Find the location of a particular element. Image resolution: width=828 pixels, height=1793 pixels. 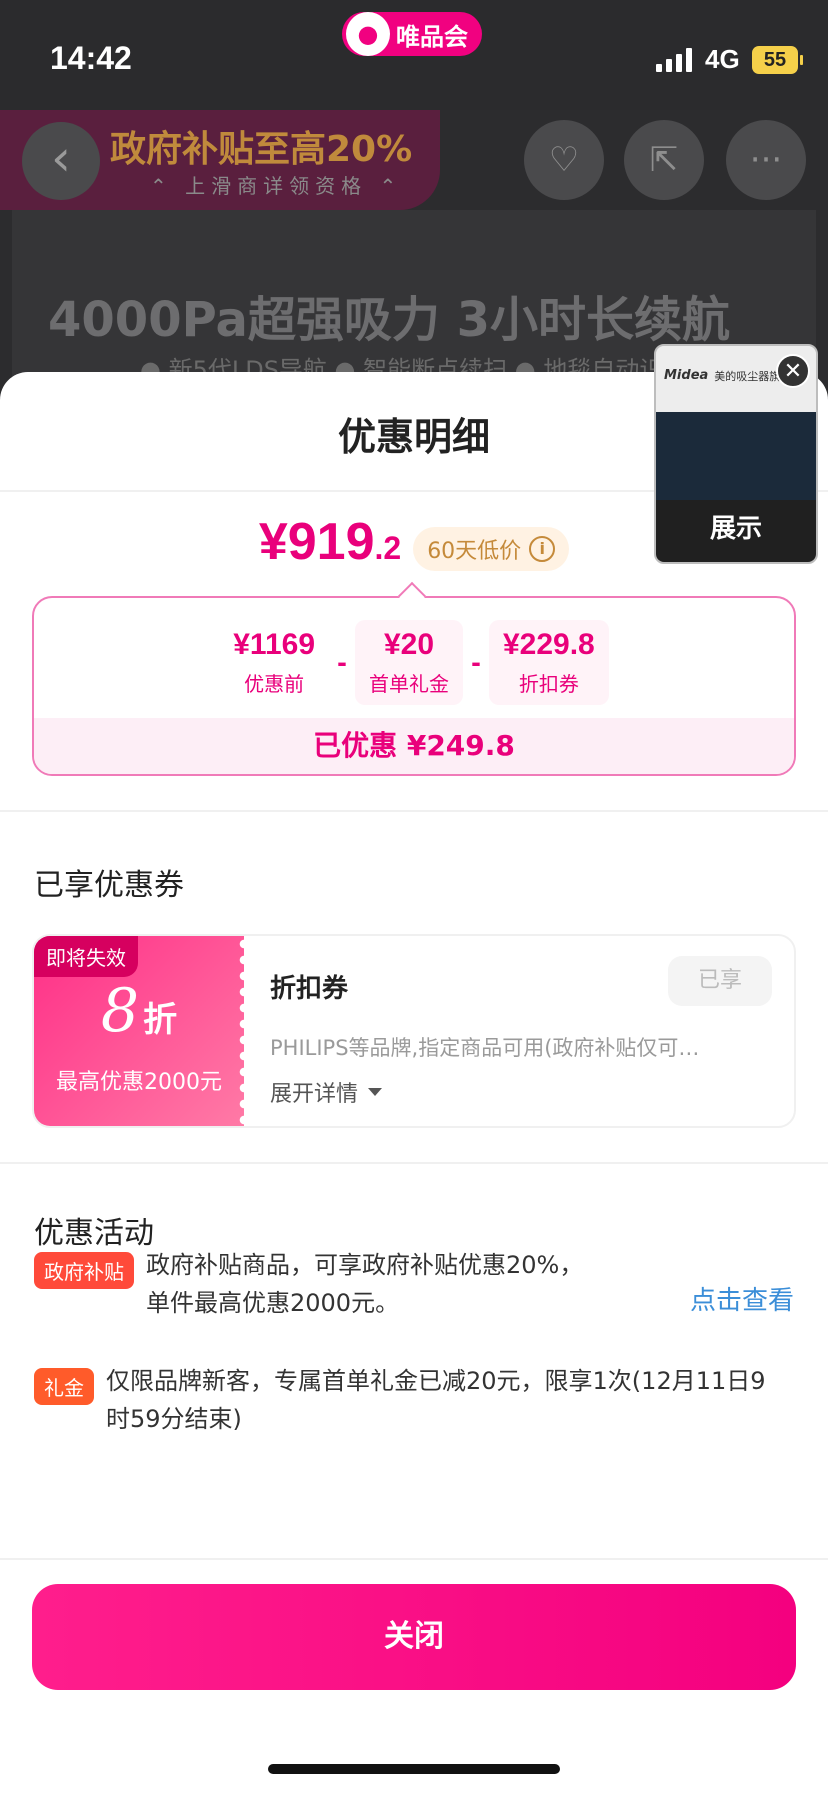

info-icon: i is located at coordinates (542, 549).